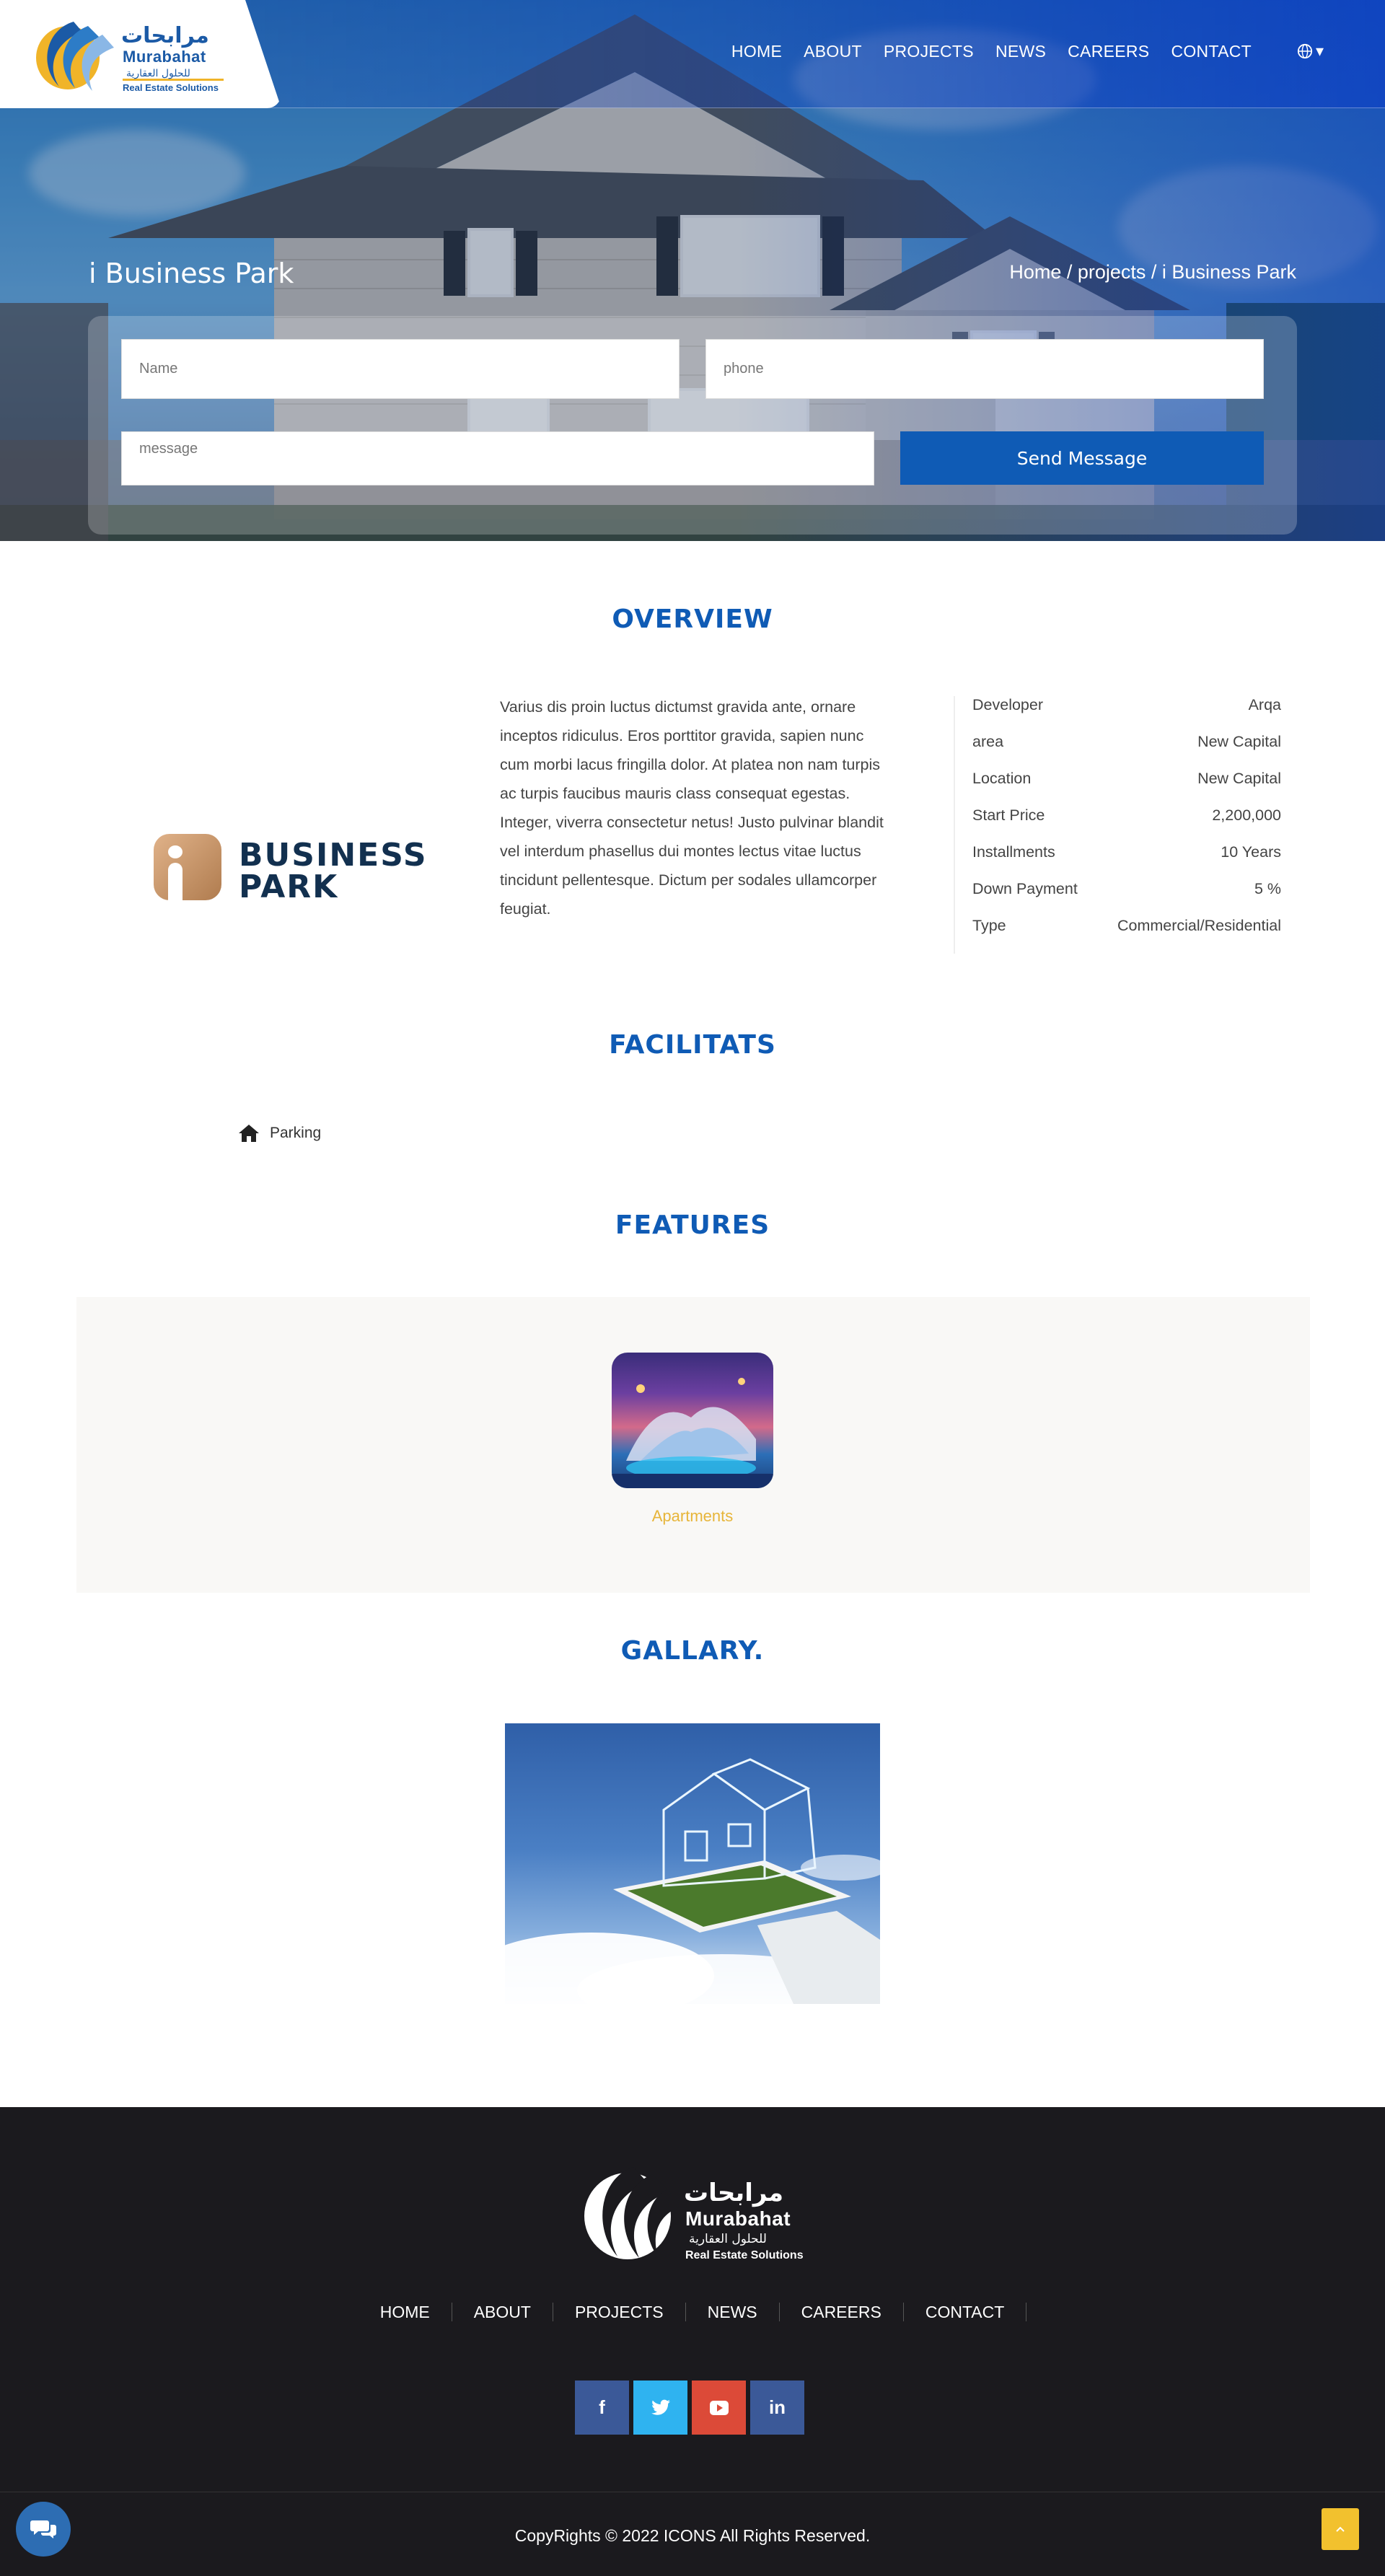 Image resolution: width=1385 pixels, height=2576 pixels. What do you see at coordinates (692, 1881) in the screenshot?
I see `house-on-tablet-photo` at bounding box center [692, 1881].